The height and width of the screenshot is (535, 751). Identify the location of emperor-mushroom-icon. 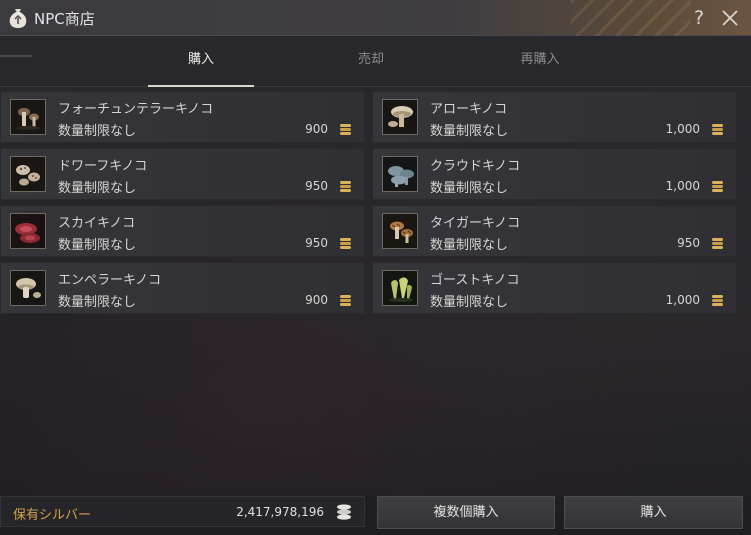
(28, 288).